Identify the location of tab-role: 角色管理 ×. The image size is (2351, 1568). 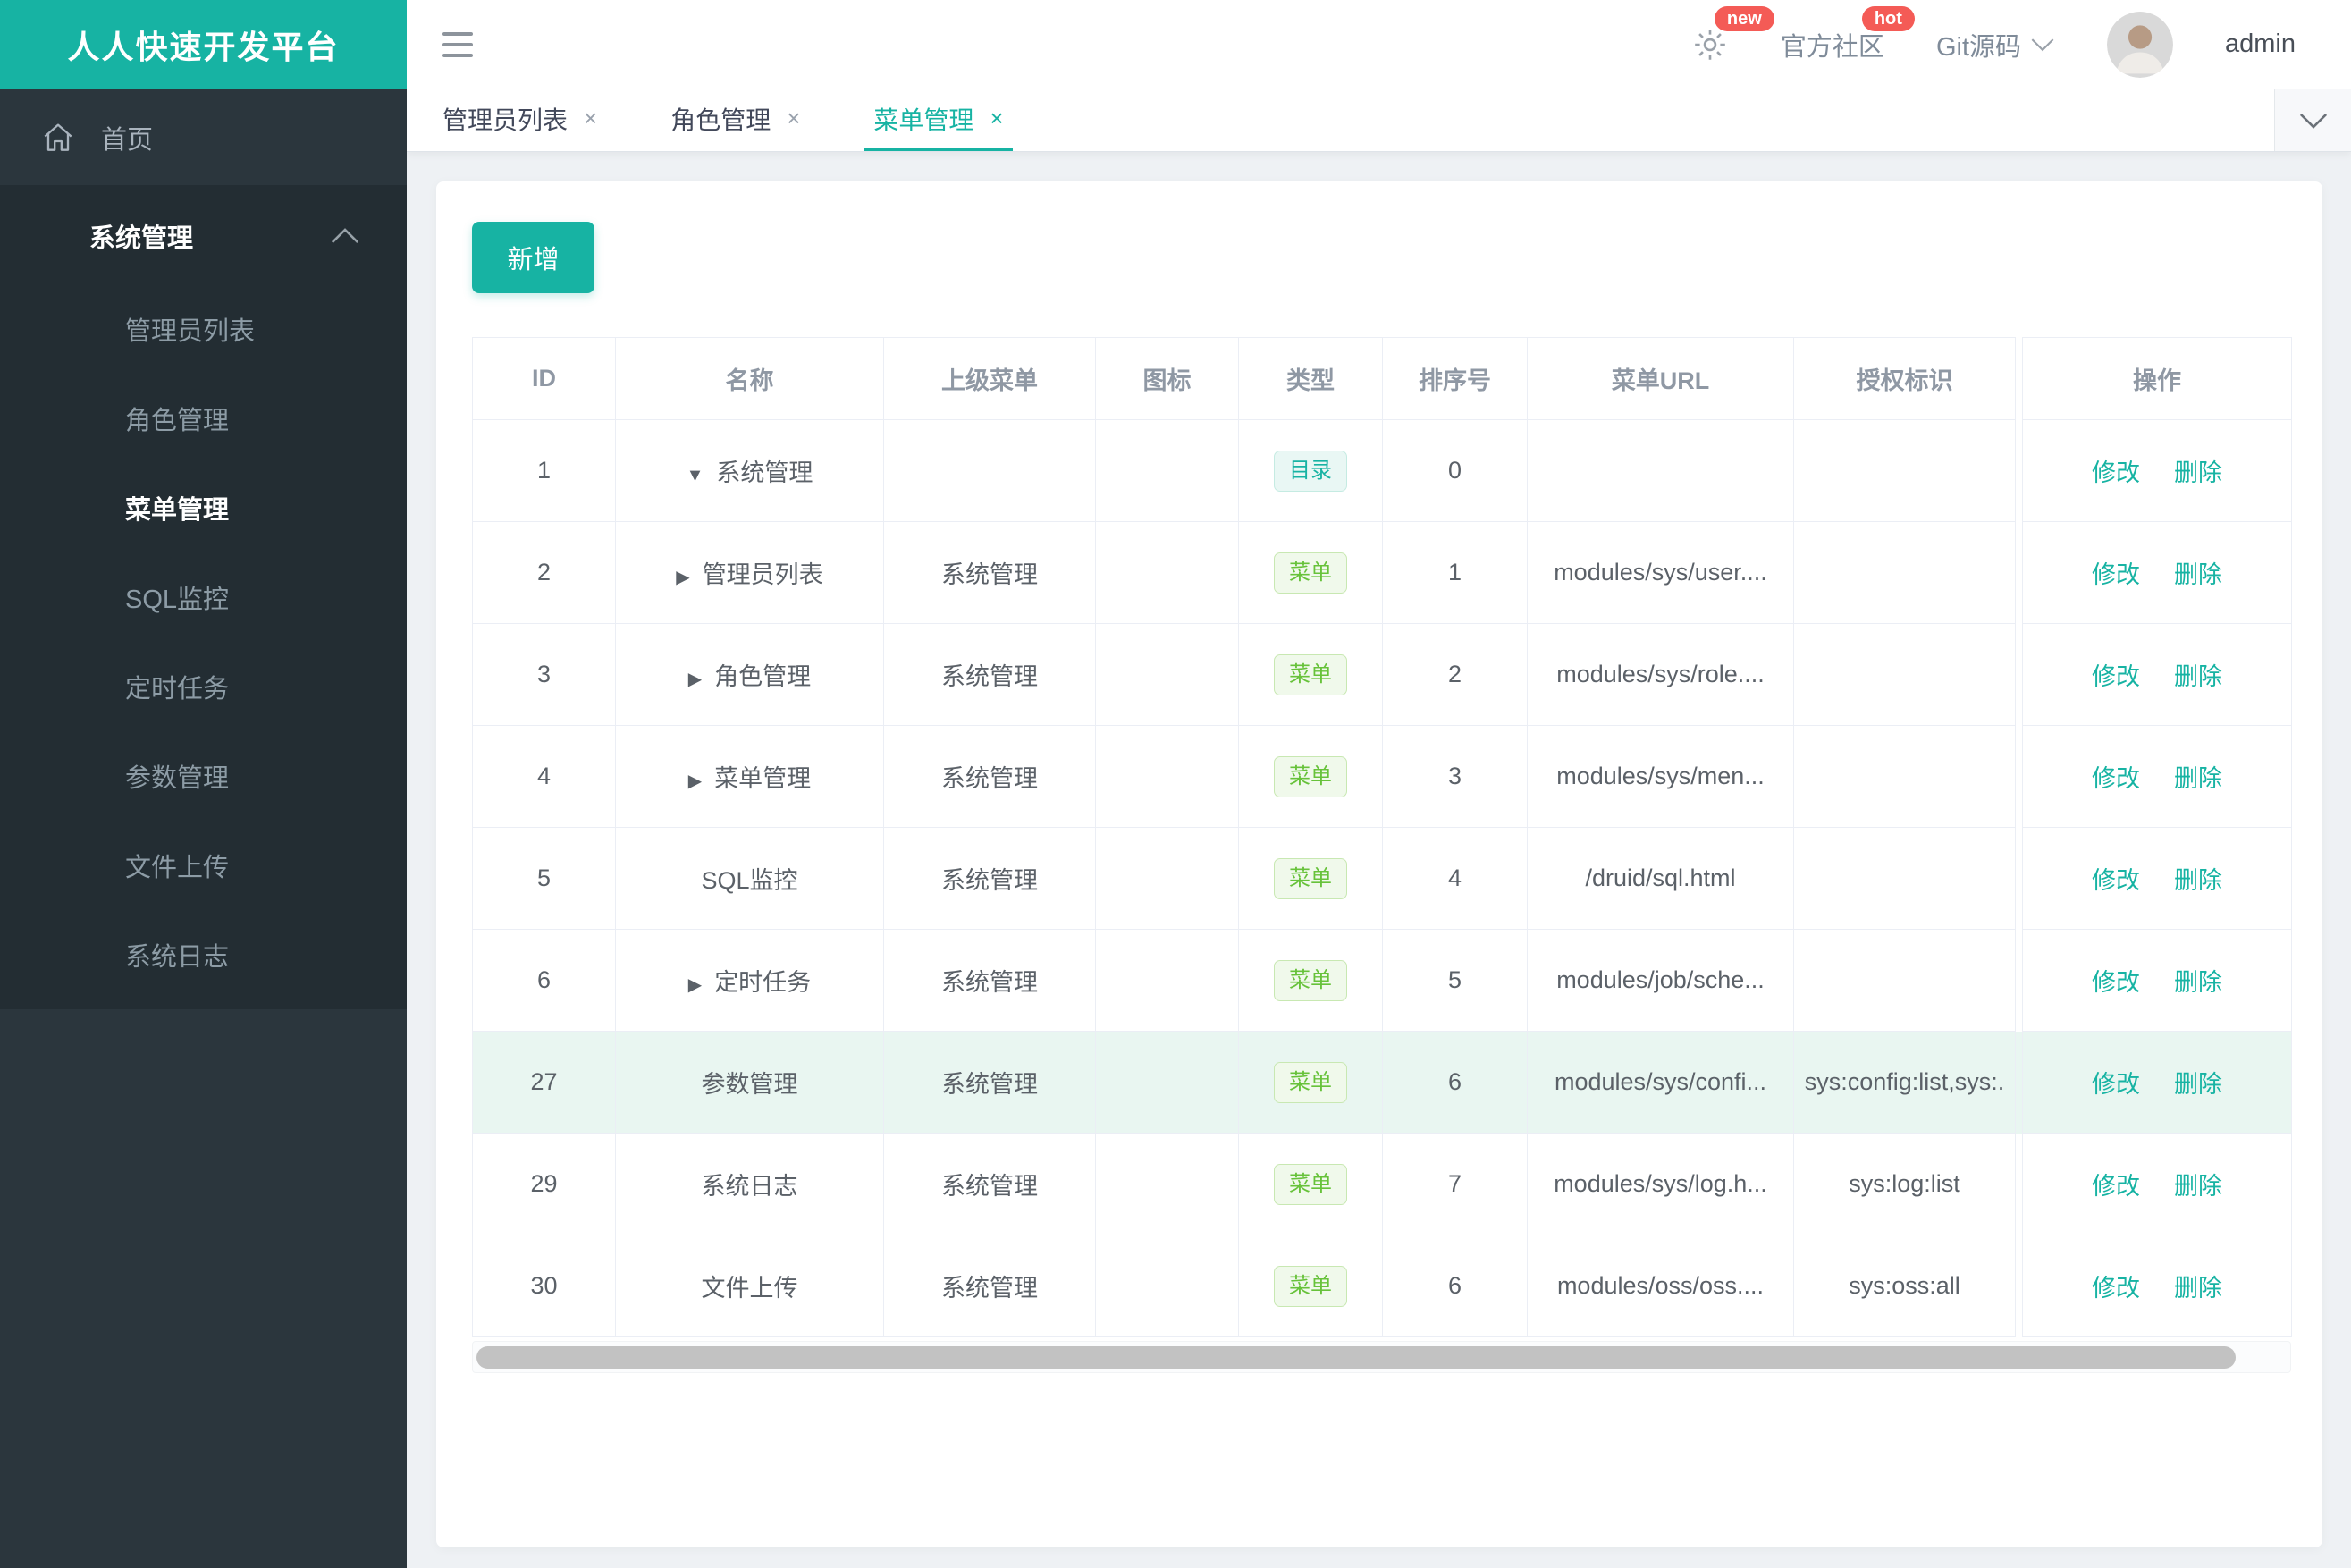
(735, 120).